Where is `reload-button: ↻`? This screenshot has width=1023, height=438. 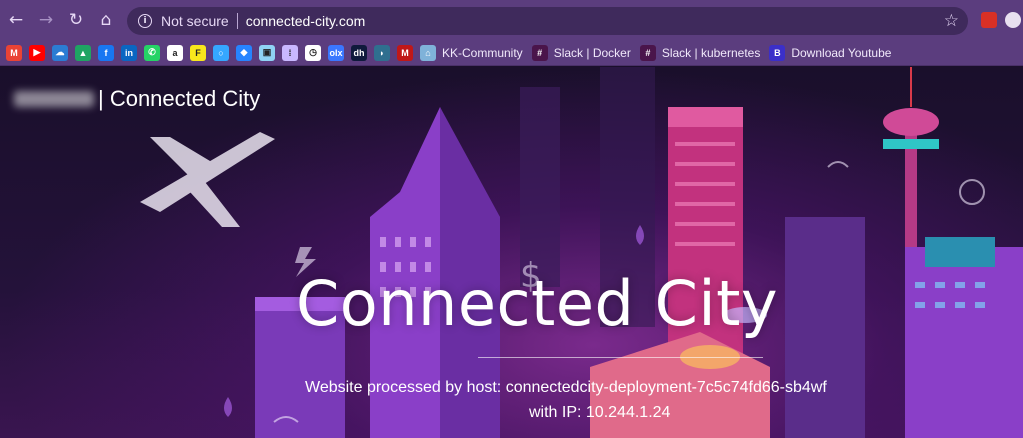
reload-button: ↻ is located at coordinates (76, 20).